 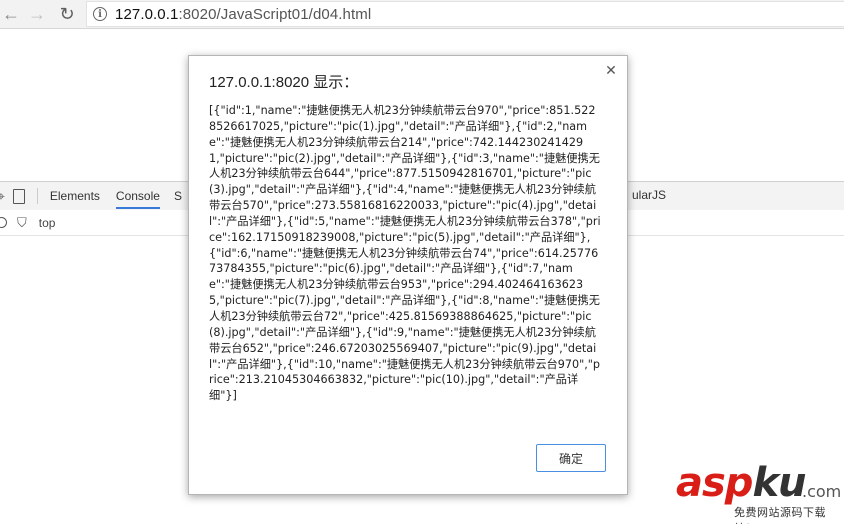 What do you see at coordinates (75, 196) in the screenshot?
I see `tab-elements: Elements` at bounding box center [75, 196].